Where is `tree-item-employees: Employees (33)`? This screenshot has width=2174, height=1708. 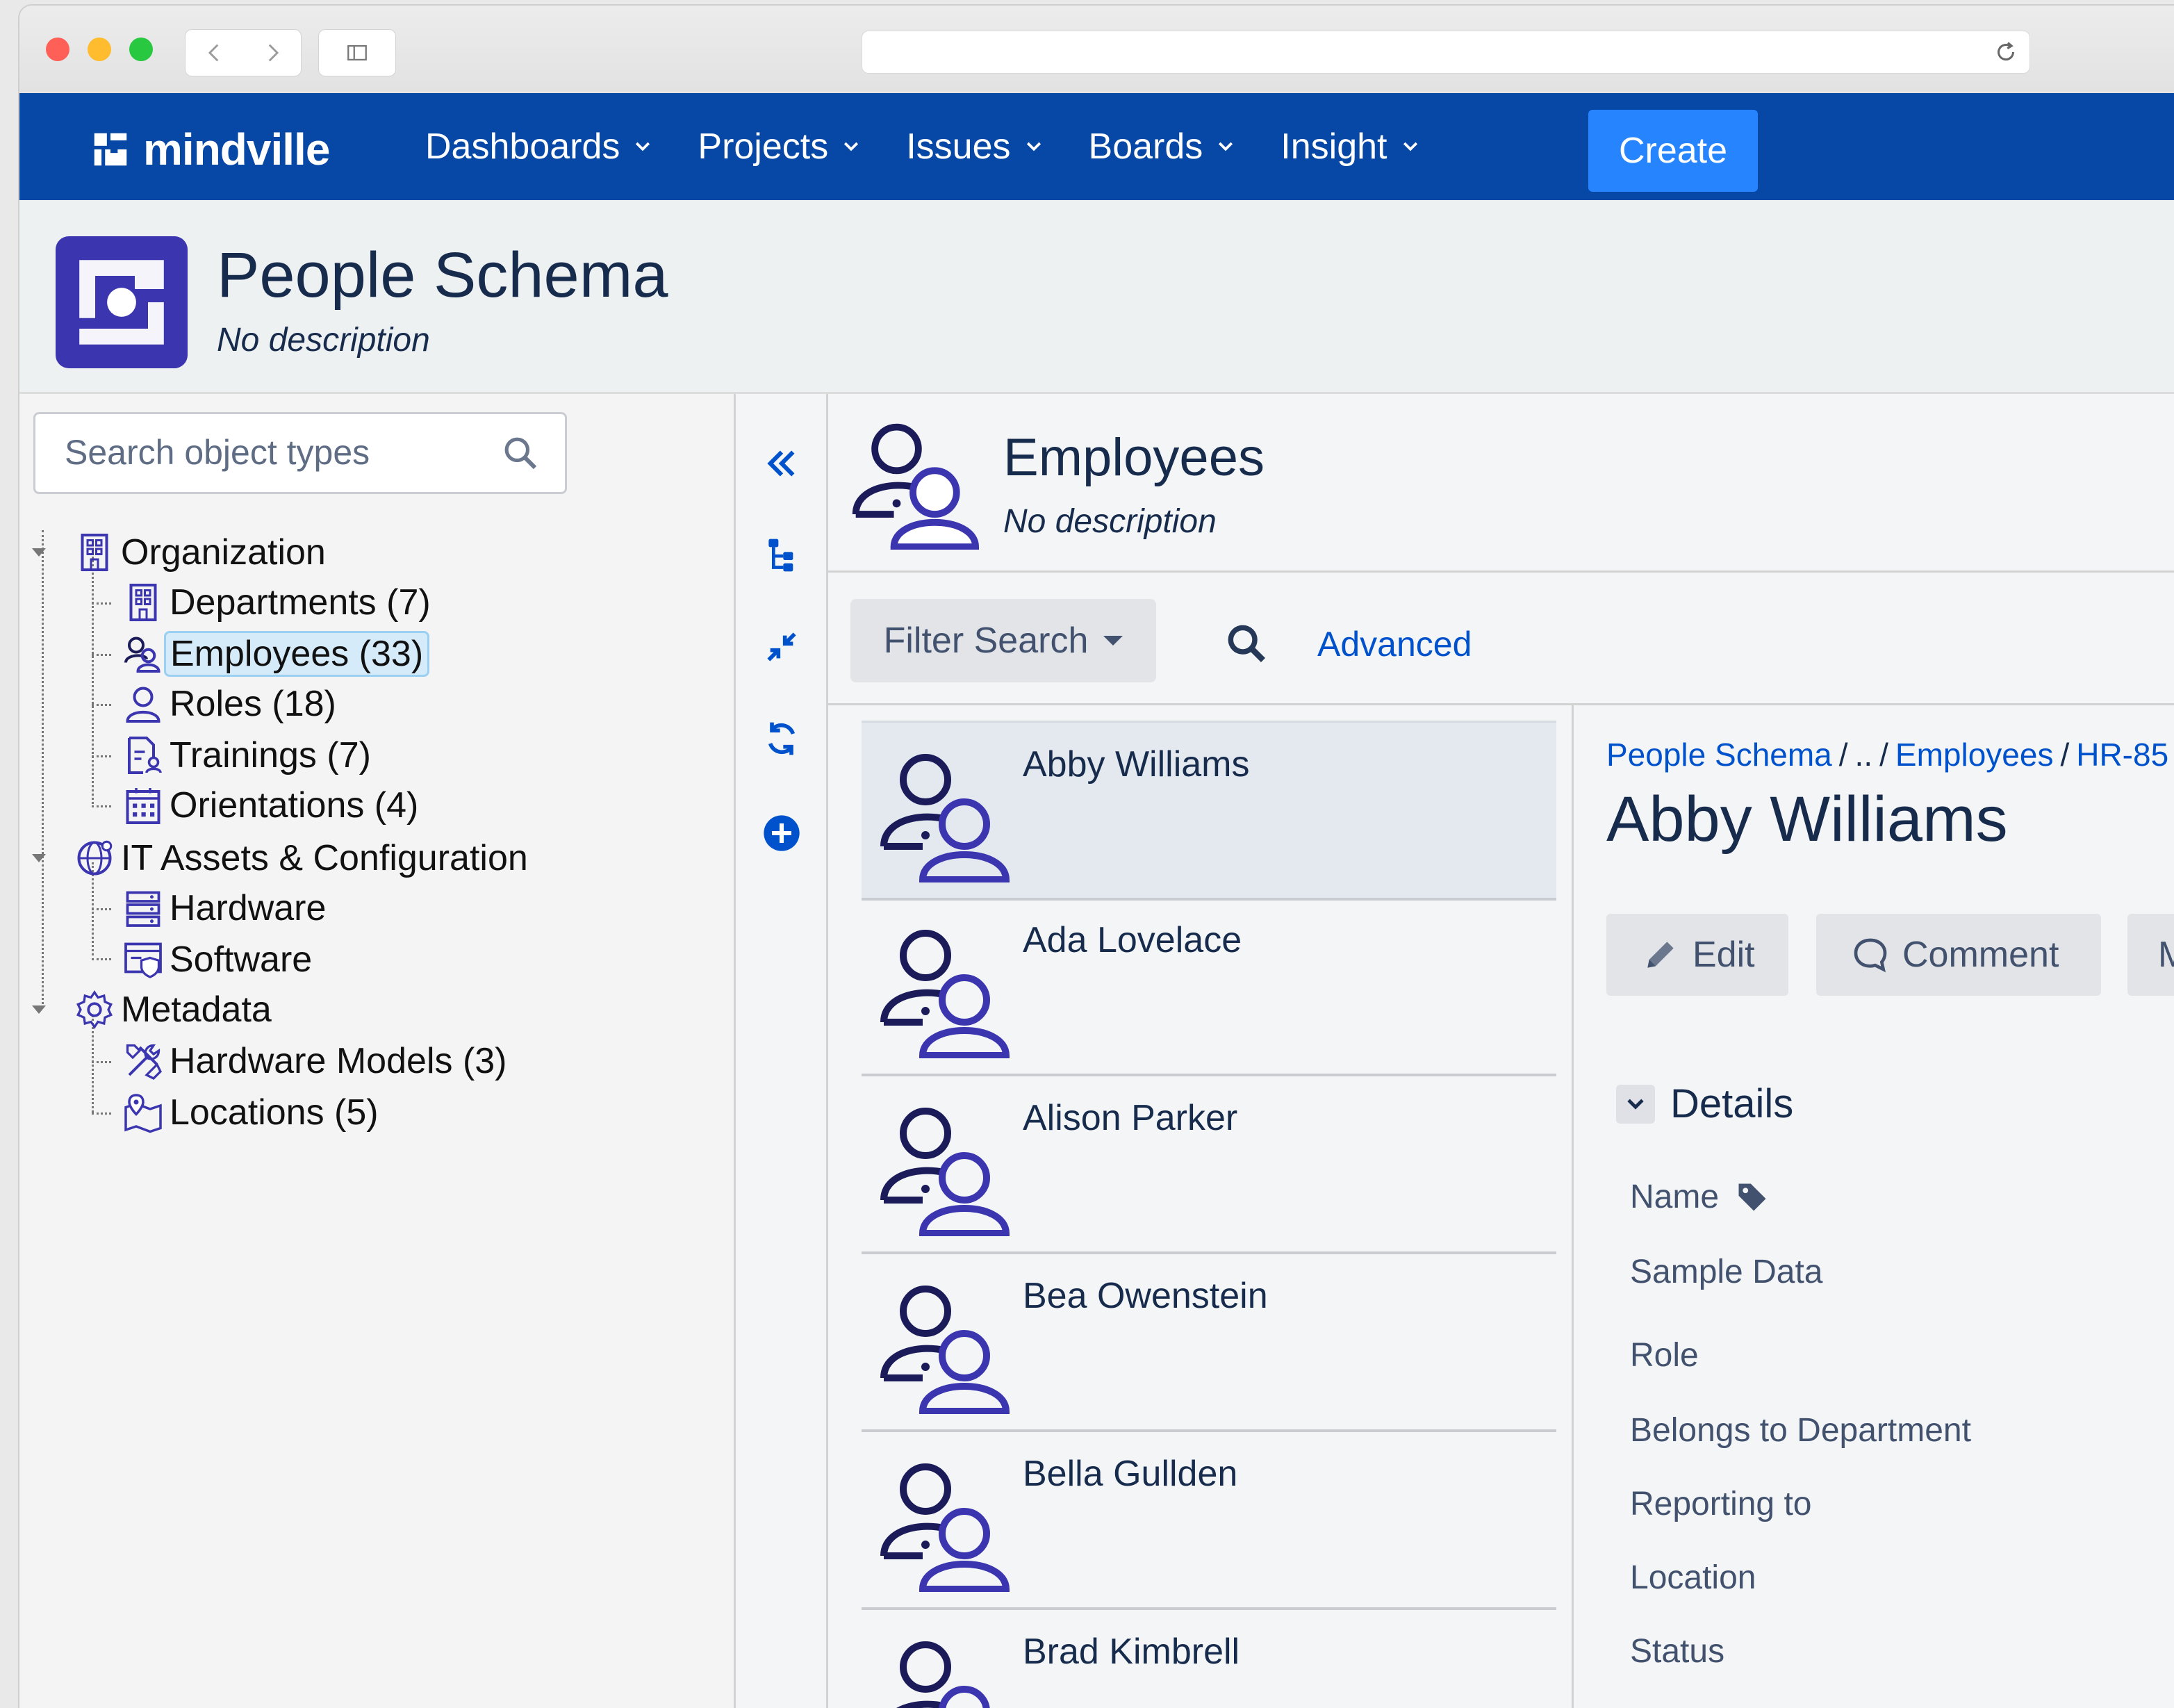 tree-item-employees: Employees (33) is located at coordinates (276, 654).